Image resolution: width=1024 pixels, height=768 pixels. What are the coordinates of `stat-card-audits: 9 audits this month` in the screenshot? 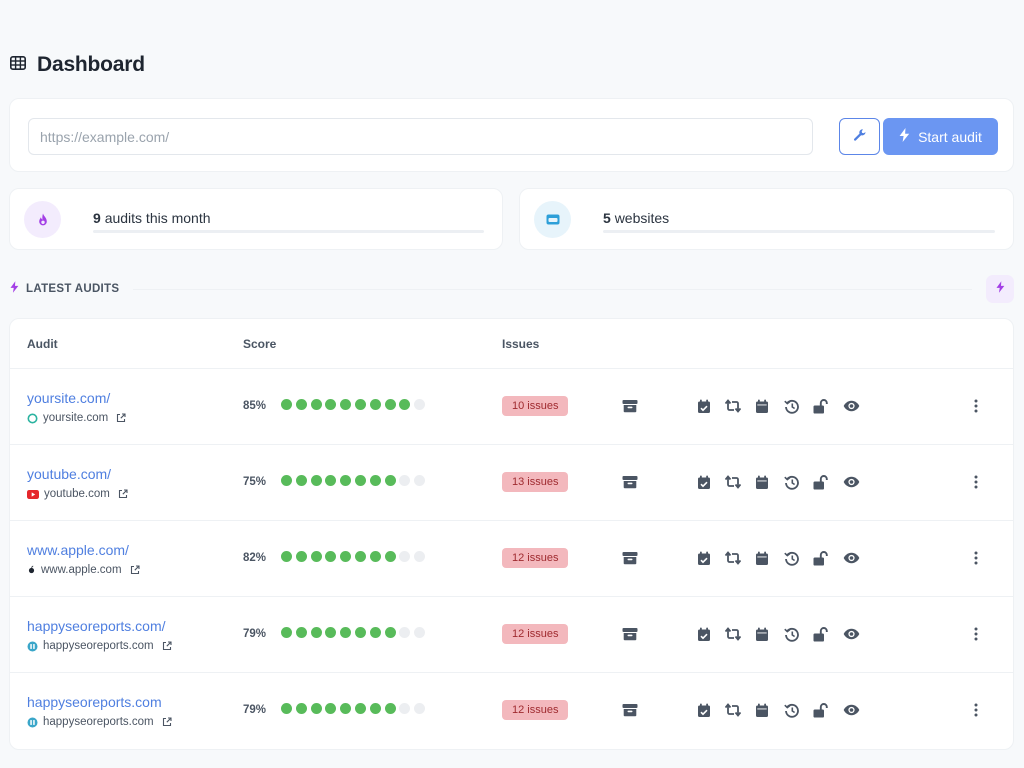 It's located at (256, 219).